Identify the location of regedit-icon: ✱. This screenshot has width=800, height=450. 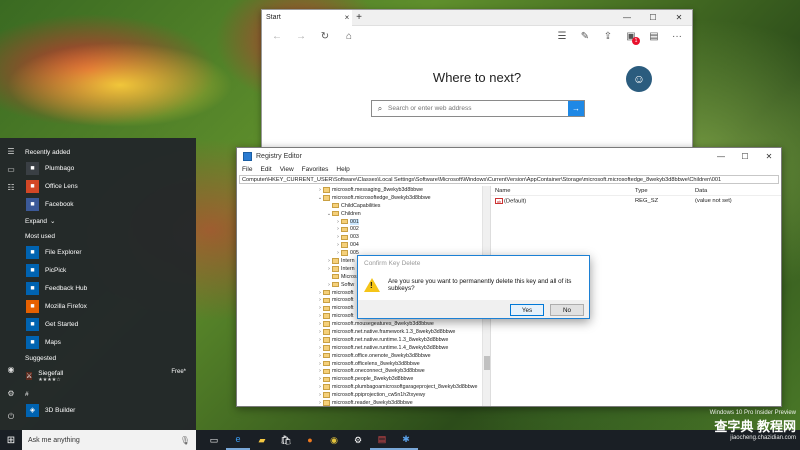
(406, 440).